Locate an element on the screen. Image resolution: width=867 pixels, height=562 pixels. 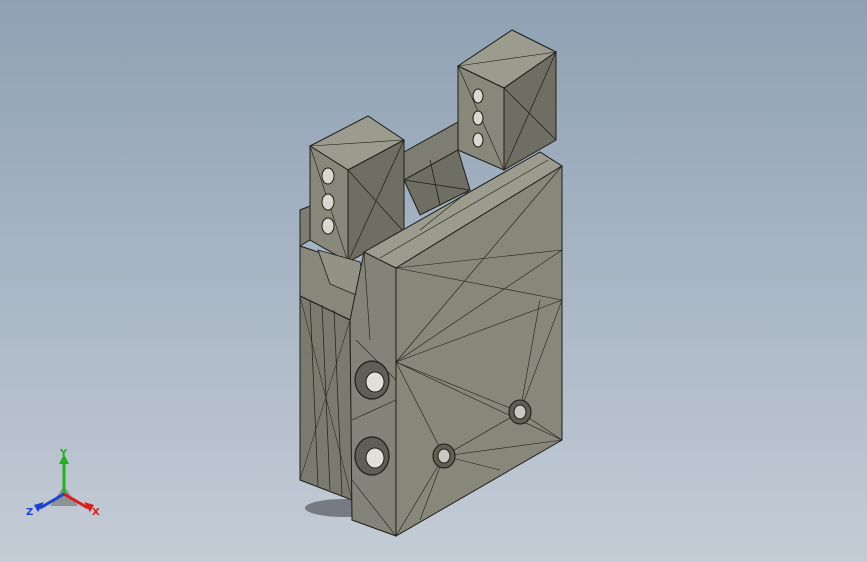
x-axis-label: X is located at coordinates (96, 512).